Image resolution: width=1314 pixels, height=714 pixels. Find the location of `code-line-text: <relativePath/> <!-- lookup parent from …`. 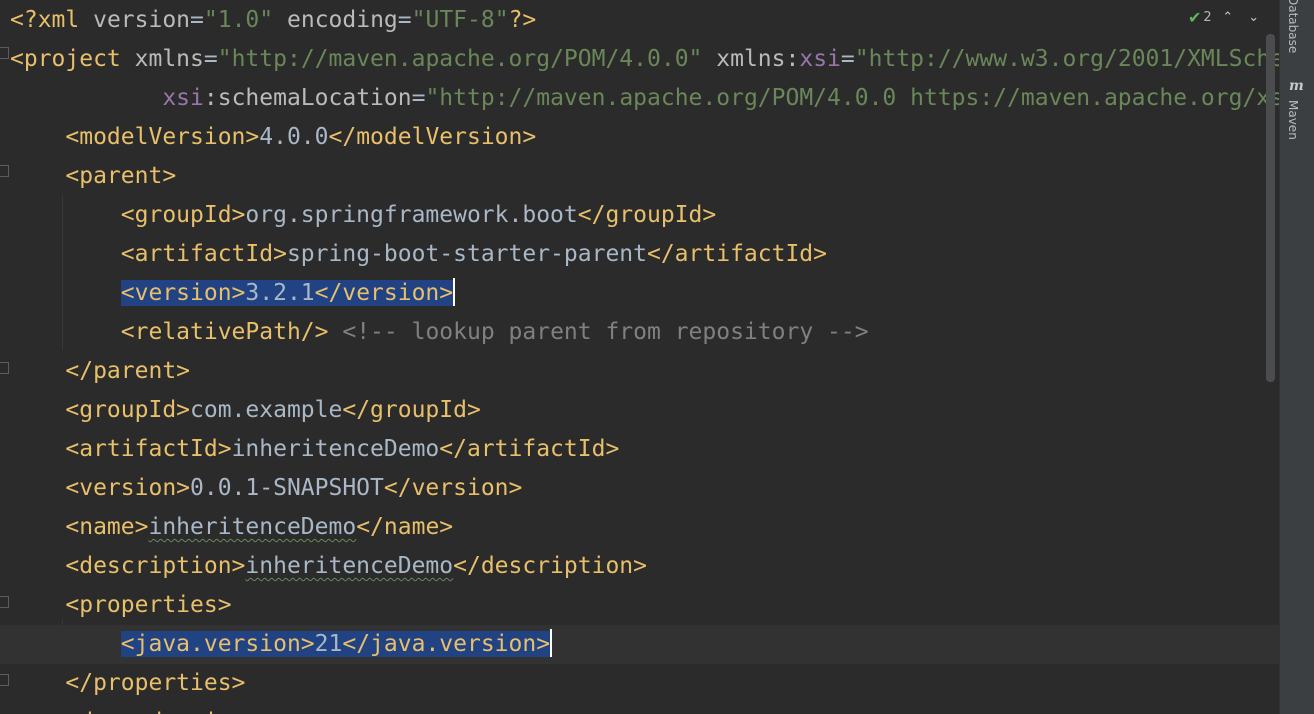

code-line-text: <relativePath/> <!-- lookup parent from … is located at coordinates (439, 332).